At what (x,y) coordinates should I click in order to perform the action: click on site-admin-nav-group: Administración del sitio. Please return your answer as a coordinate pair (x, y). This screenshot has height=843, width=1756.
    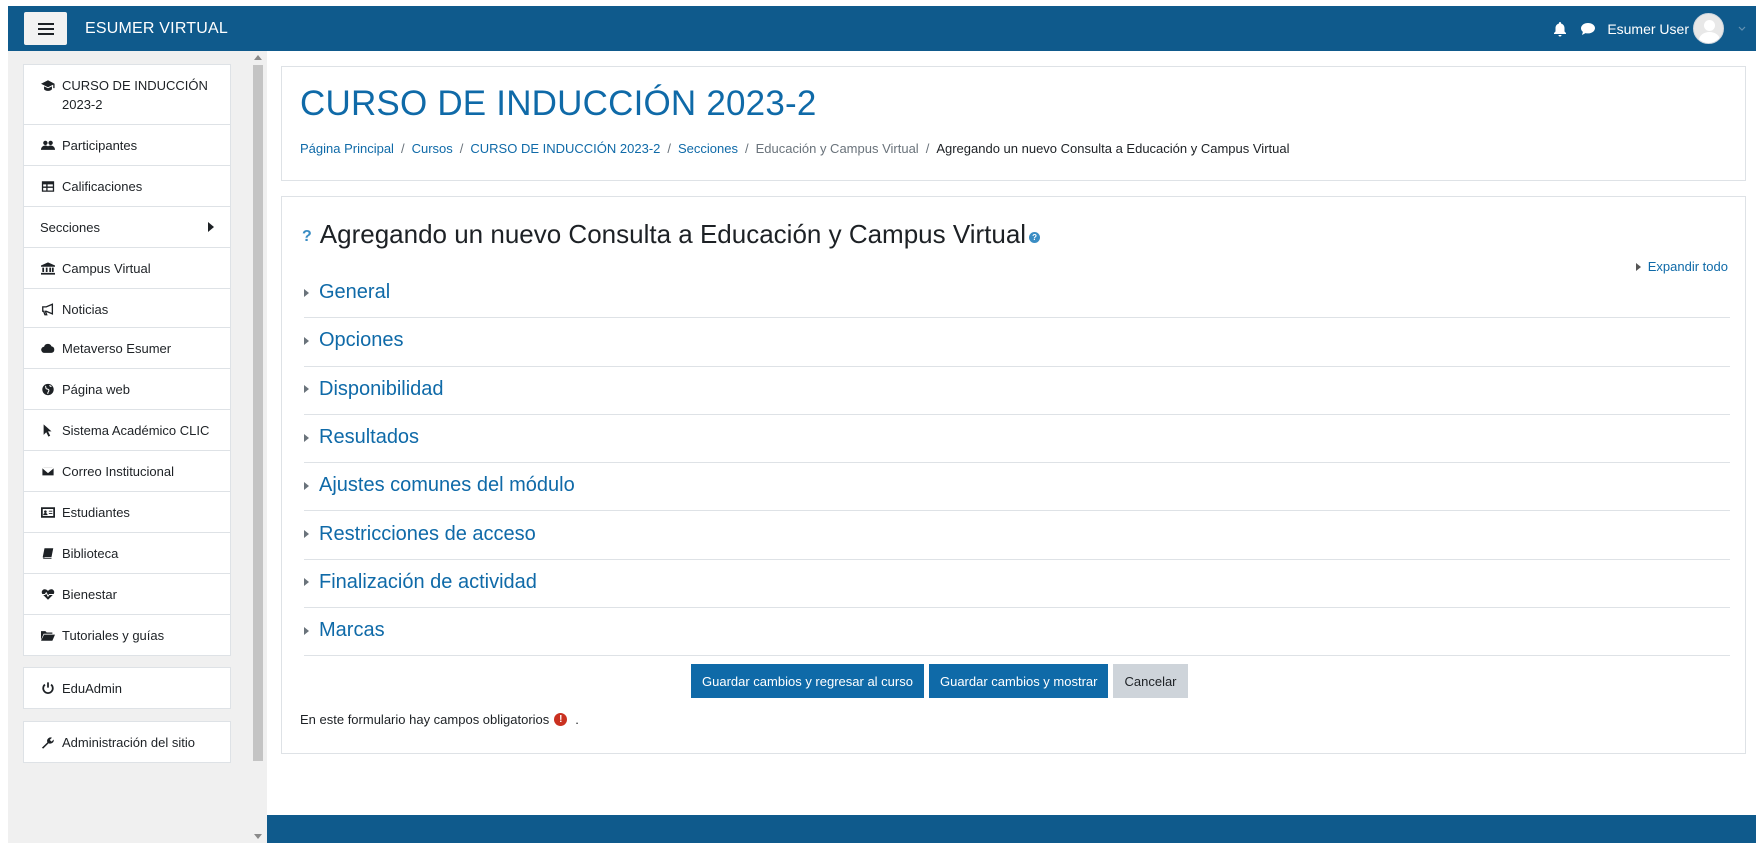
    Looking at the image, I should click on (127, 742).